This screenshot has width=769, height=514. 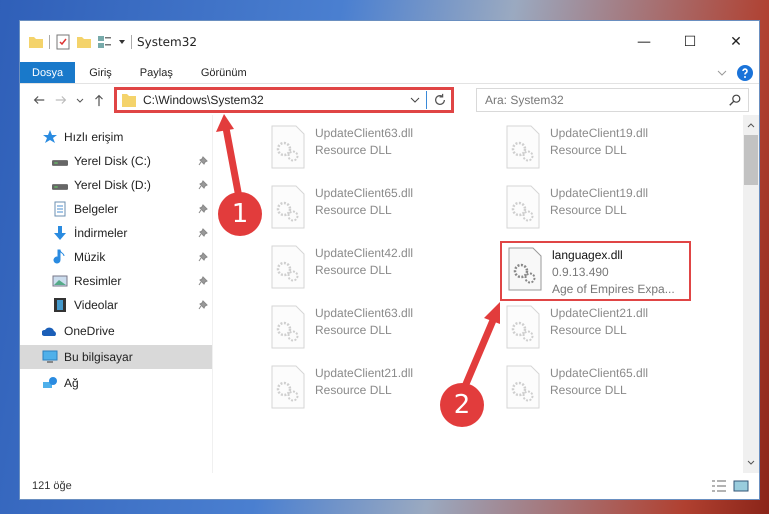 I want to click on search-box: Ara: System32, so click(x=612, y=100).